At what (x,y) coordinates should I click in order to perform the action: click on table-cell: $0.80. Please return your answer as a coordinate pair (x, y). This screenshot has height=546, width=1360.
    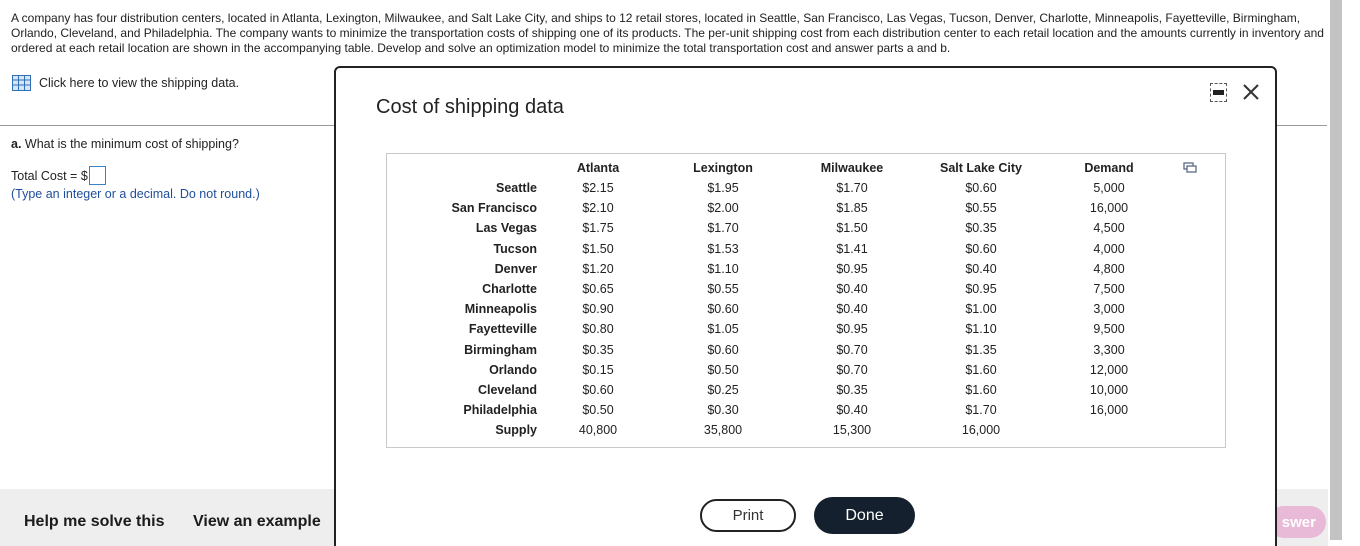
    Looking at the image, I should click on (598, 329).